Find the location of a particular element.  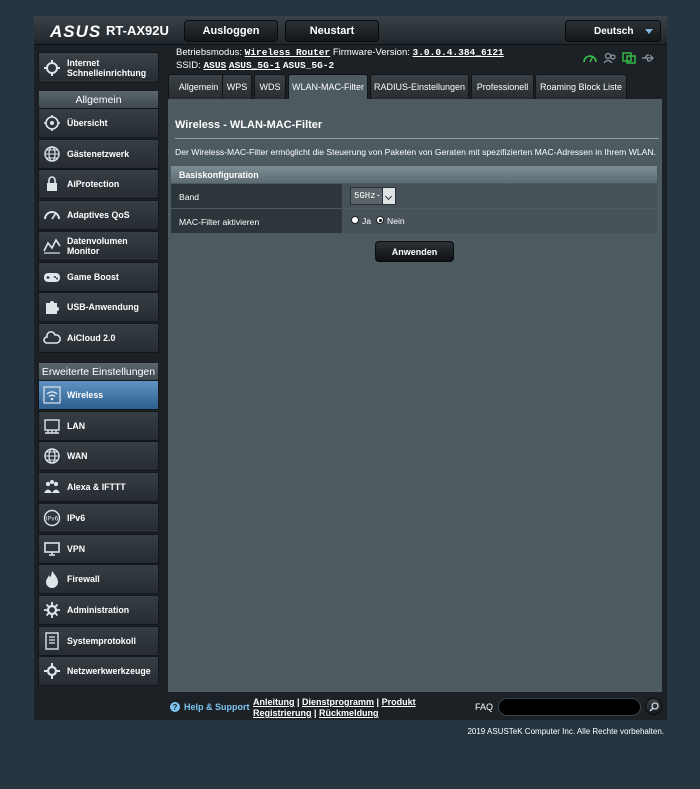

sidebar-item-gästenetzwerk: Gästenetzwerk is located at coordinates (98, 153).